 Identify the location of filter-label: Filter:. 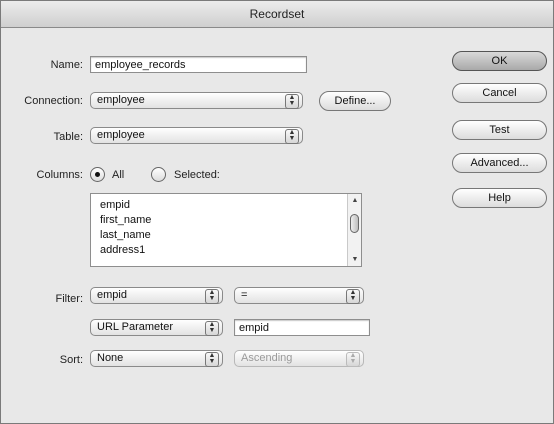
(69, 299).